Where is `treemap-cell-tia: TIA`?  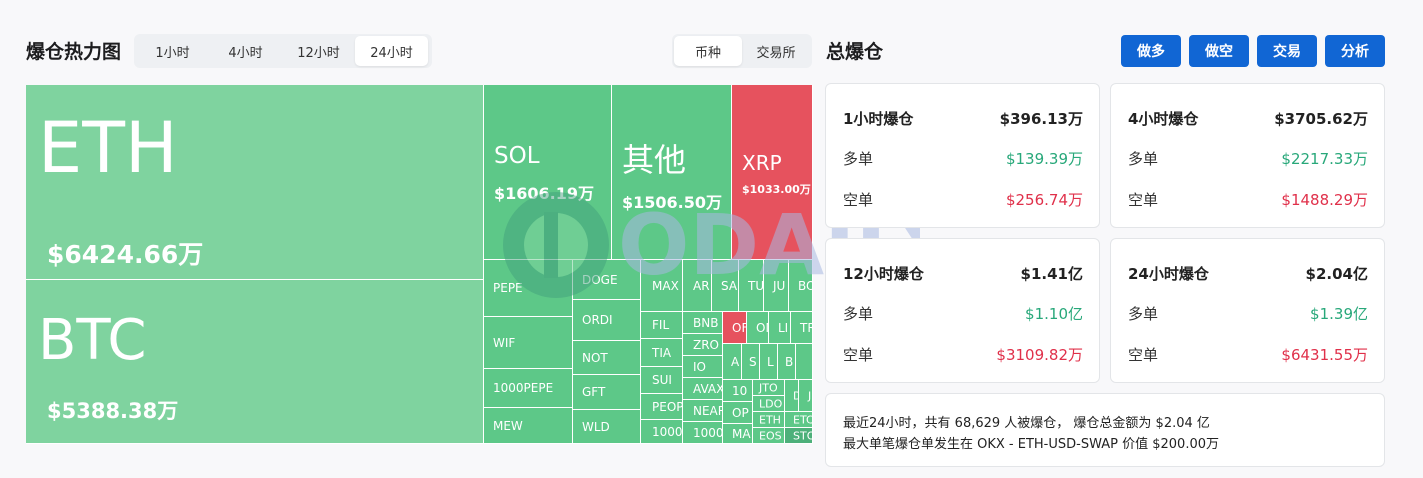 treemap-cell-tia: TIA is located at coordinates (662, 353).